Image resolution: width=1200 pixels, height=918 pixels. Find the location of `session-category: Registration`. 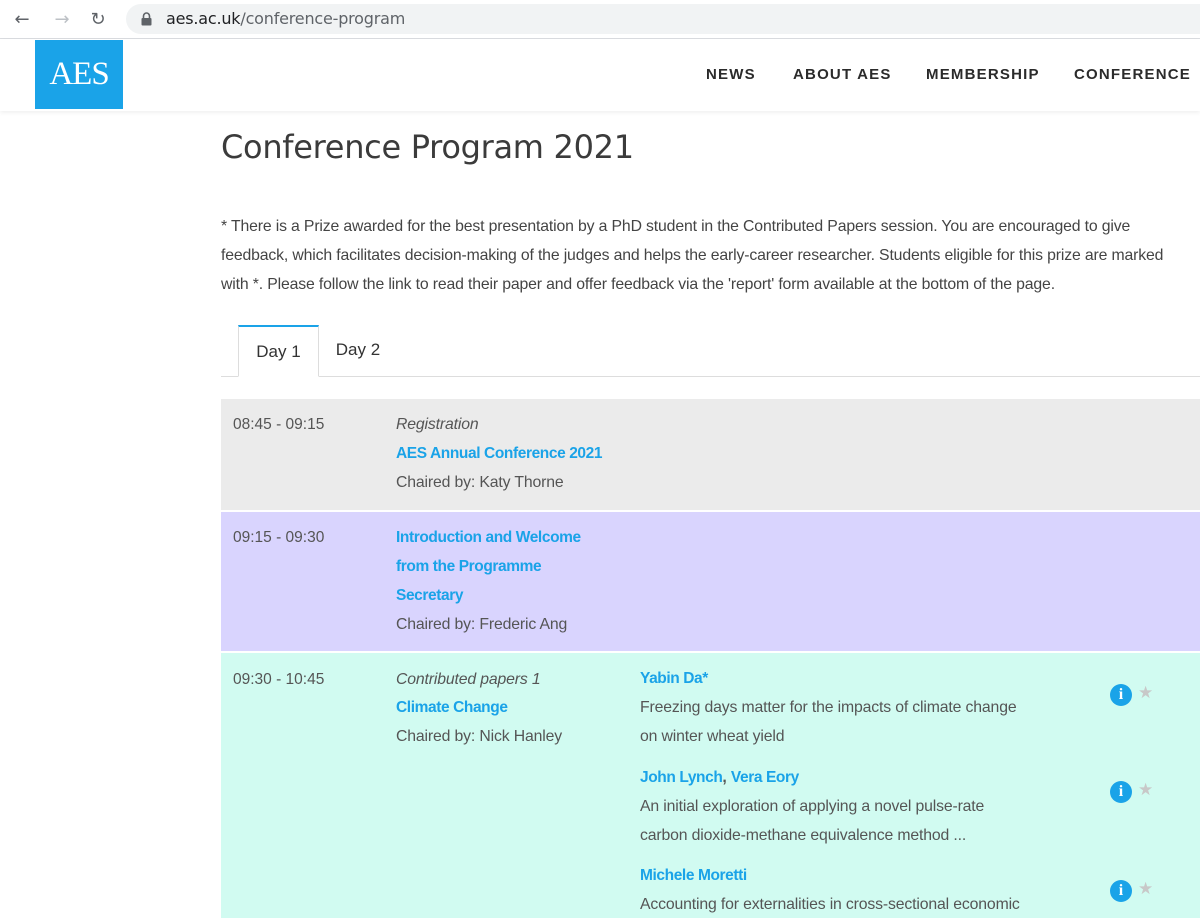

session-category: Registration is located at coordinates (437, 424).